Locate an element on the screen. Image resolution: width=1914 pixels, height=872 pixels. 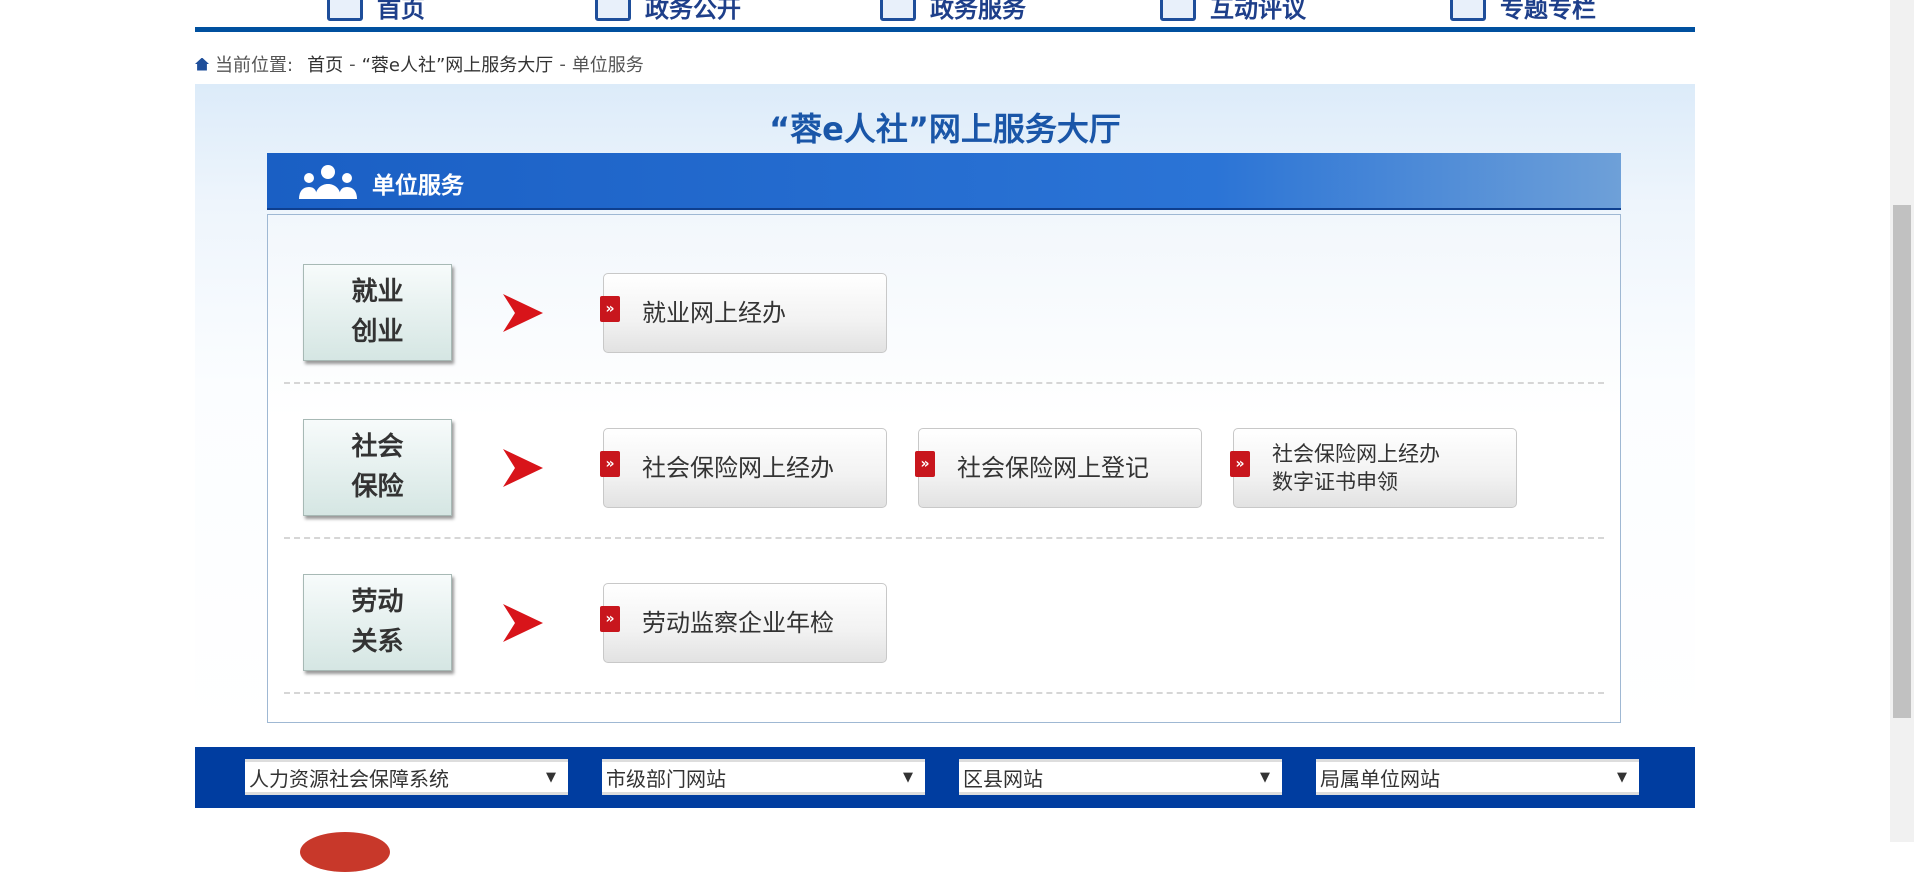
button-label: 社会保险网上登记 is located at coordinates (1053, 467).